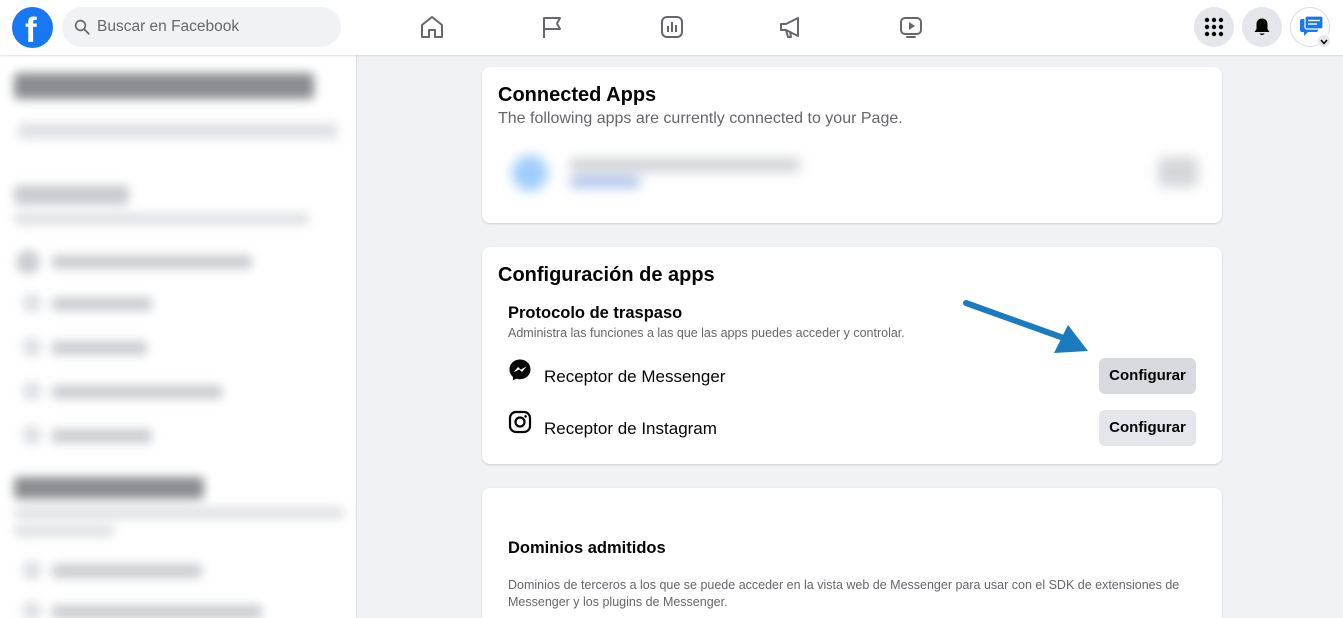  What do you see at coordinates (587, 548) in the screenshot?
I see `allowed-domains-title: Dominios admitidos` at bounding box center [587, 548].